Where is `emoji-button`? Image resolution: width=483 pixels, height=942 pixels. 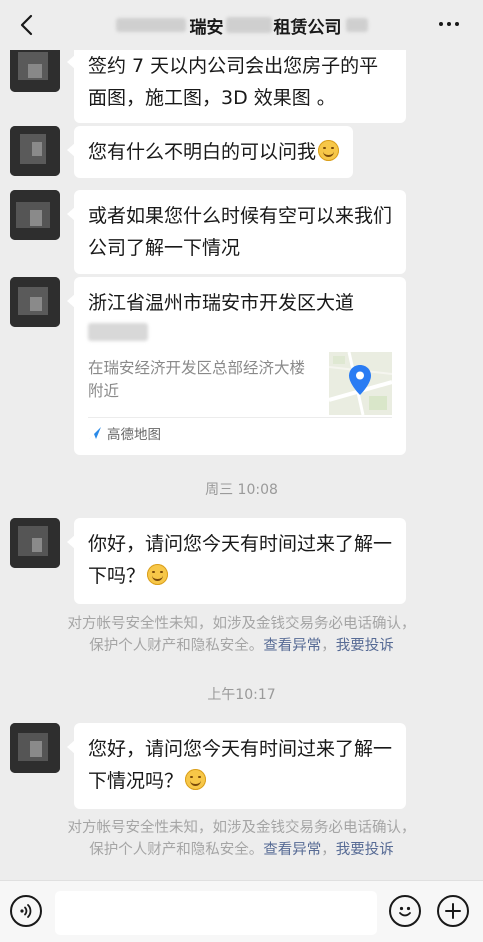 emoji-button is located at coordinates (405, 911).